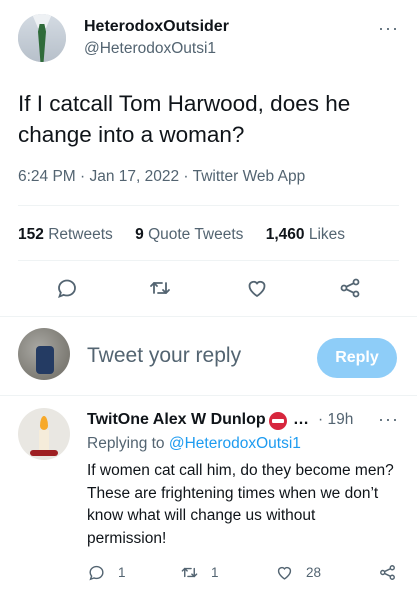 This screenshot has width=417, height=600. What do you see at coordinates (314, 572) in the screenshot?
I see `like-count: 28` at bounding box center [314, 572].